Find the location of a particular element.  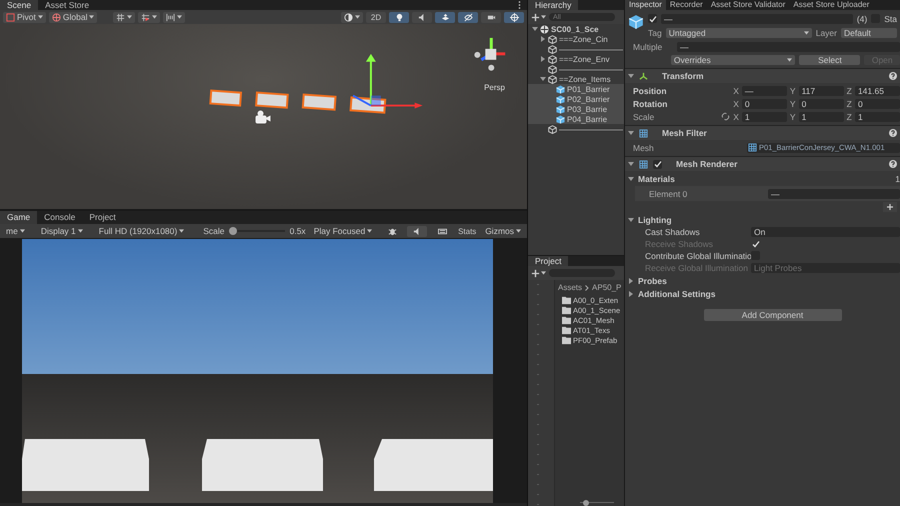

hierarchy-item: P03_Barrie is located at coordinates (576, 109).